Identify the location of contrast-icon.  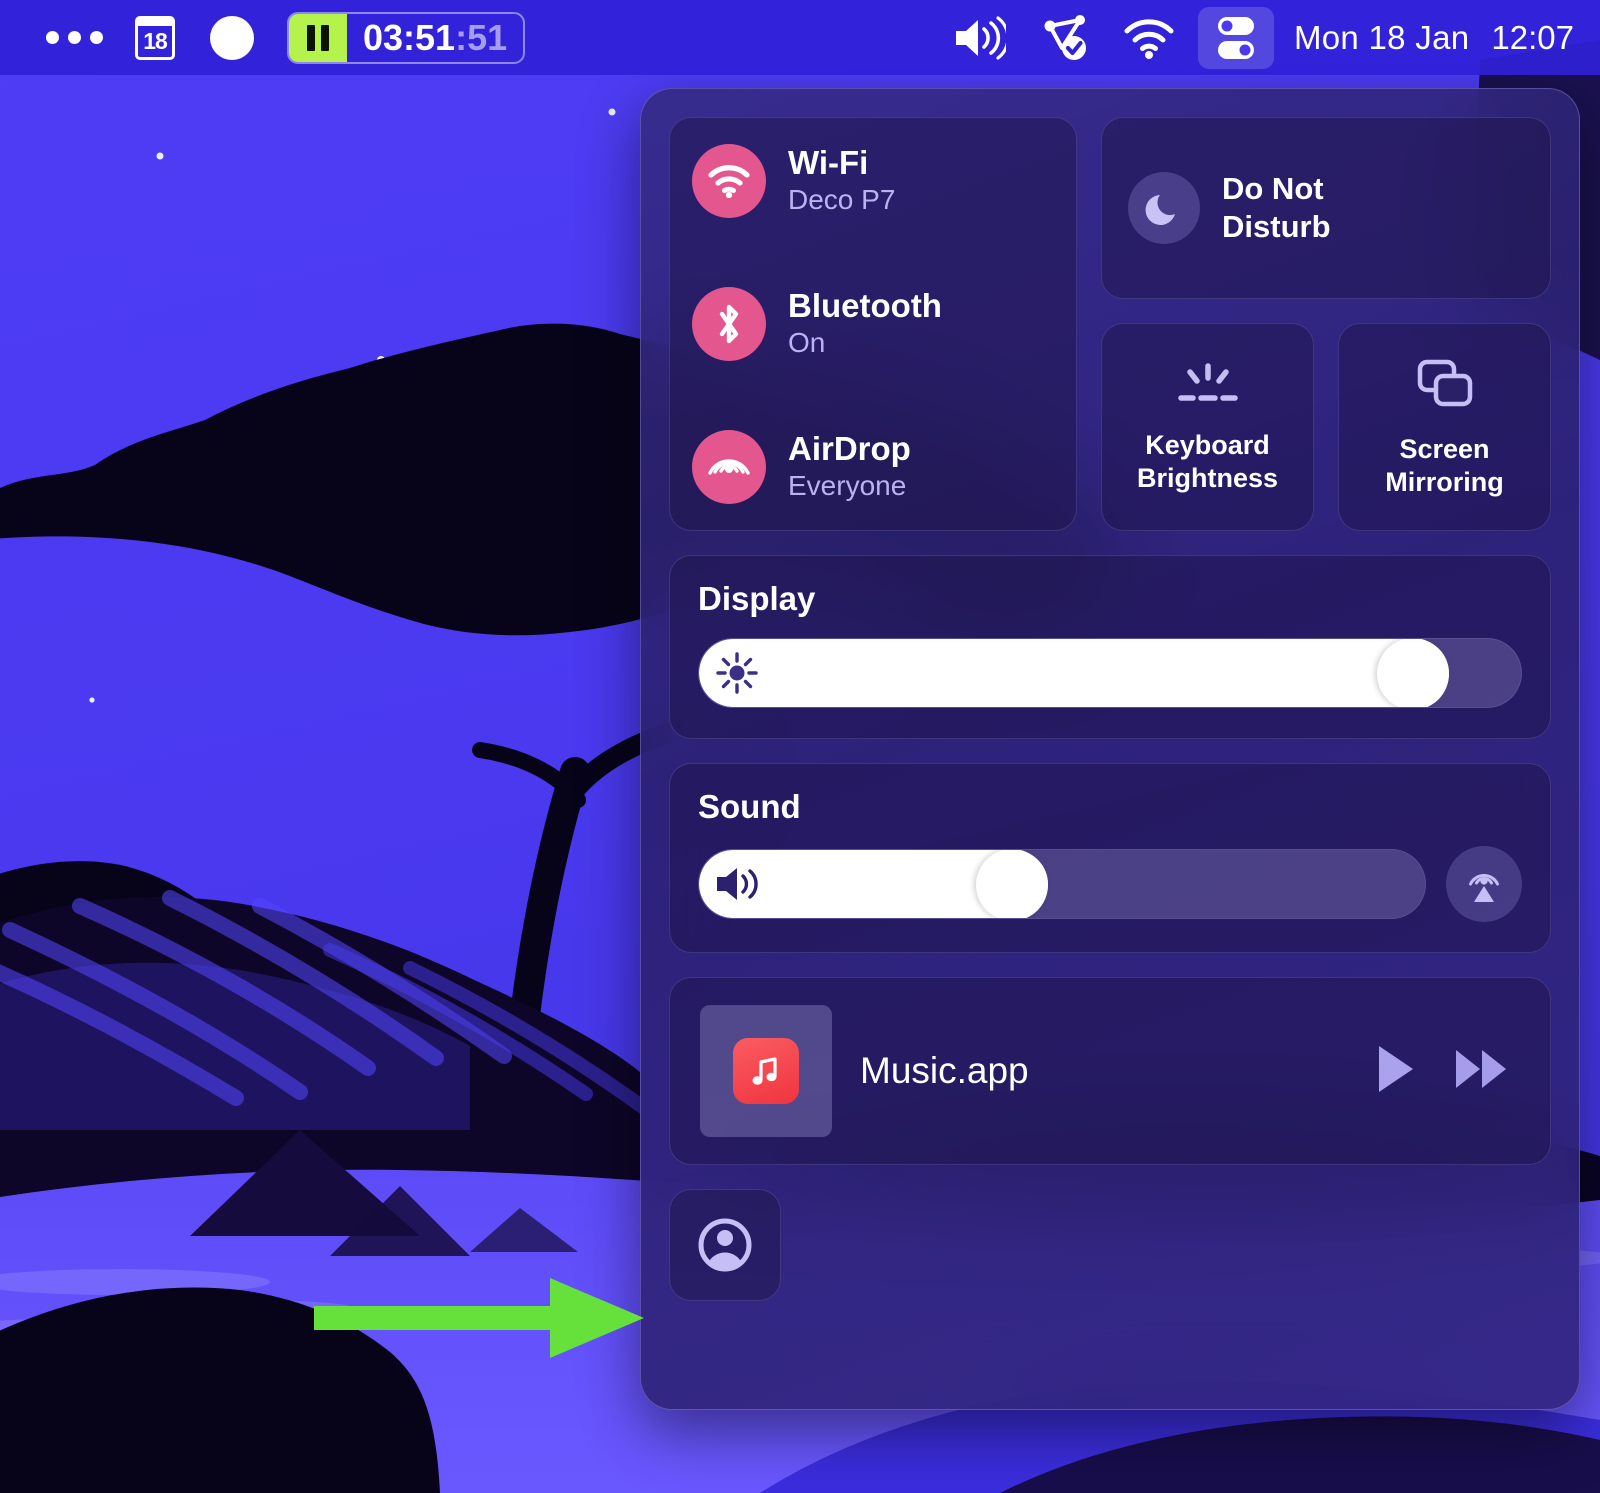
(232, 37).